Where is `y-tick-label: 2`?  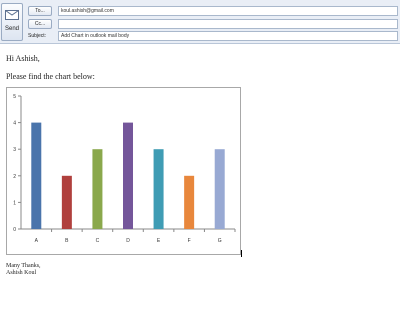 y-tick-label: 2 is located at coordinates (14, 177).